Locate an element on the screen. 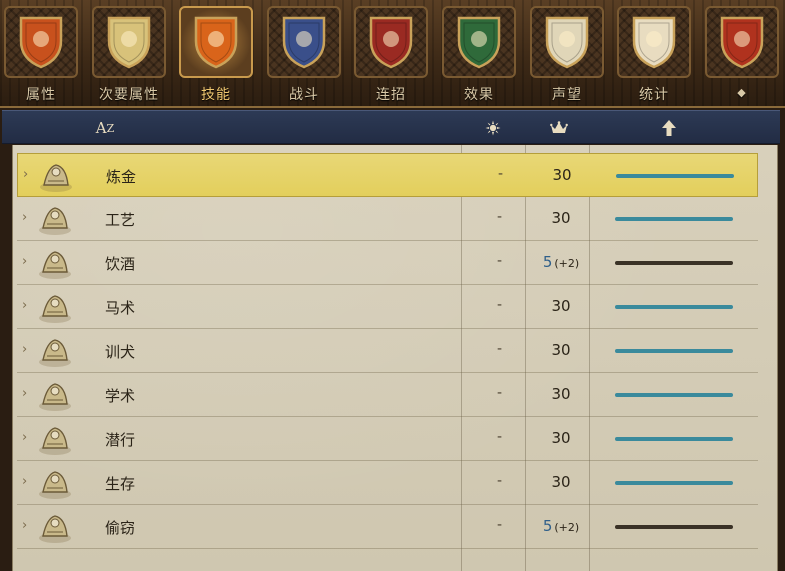 The width and height of the screenshot is (785, 571). tab-label: ◆ is located at coordinates (741, 92).